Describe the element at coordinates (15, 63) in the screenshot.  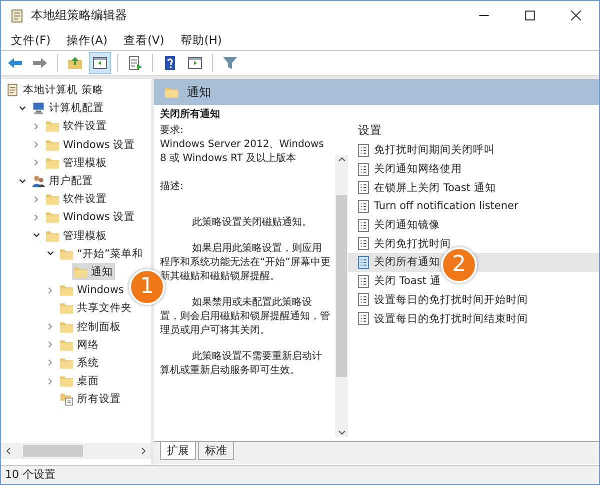
I see `back-arrow-icon` at that location.